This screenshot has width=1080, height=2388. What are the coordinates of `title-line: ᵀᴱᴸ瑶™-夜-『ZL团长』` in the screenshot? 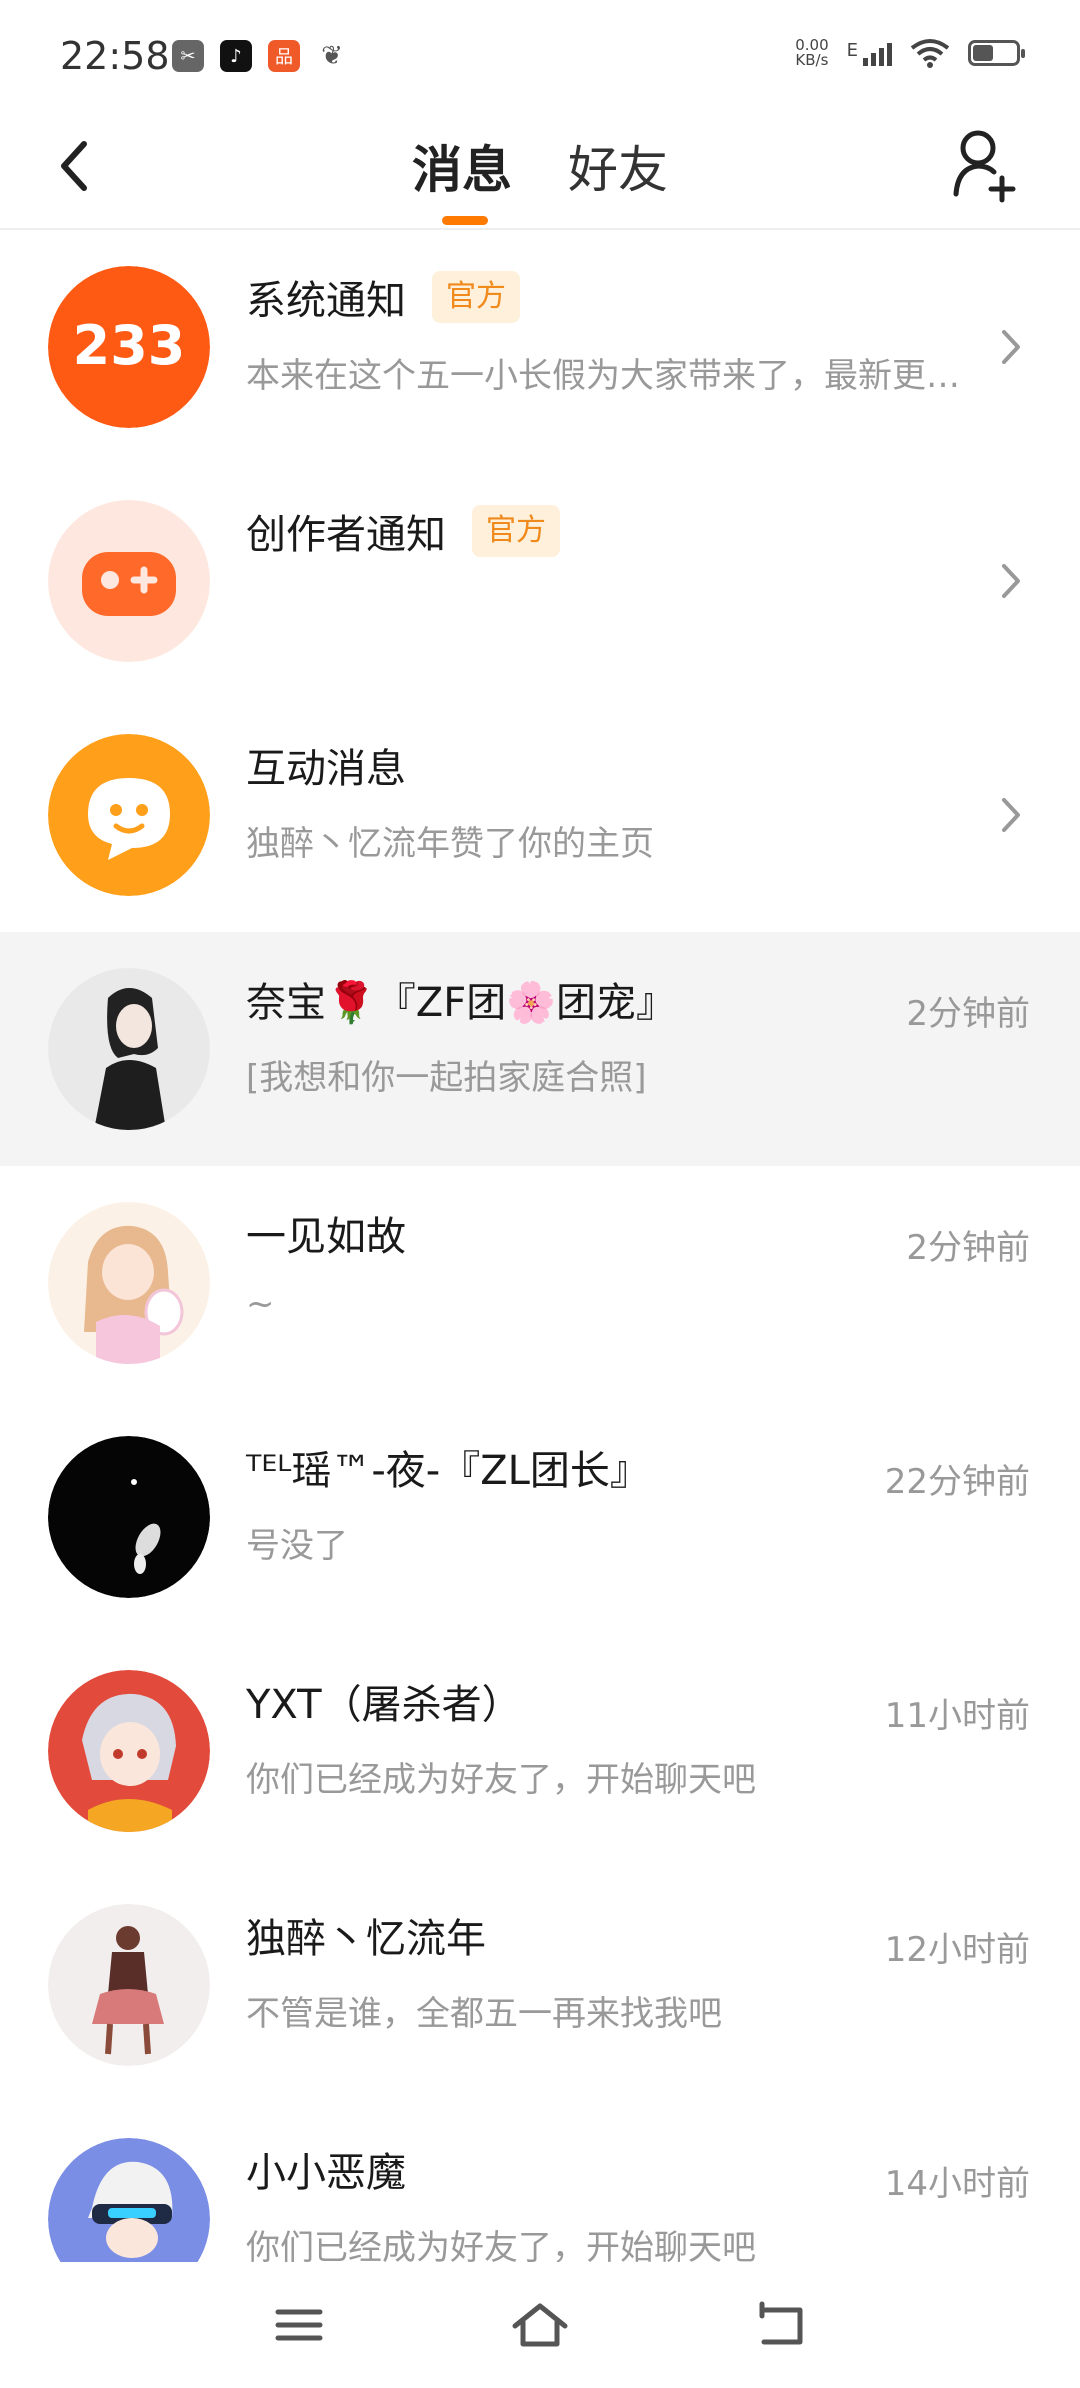 It's located at (448, 1467).